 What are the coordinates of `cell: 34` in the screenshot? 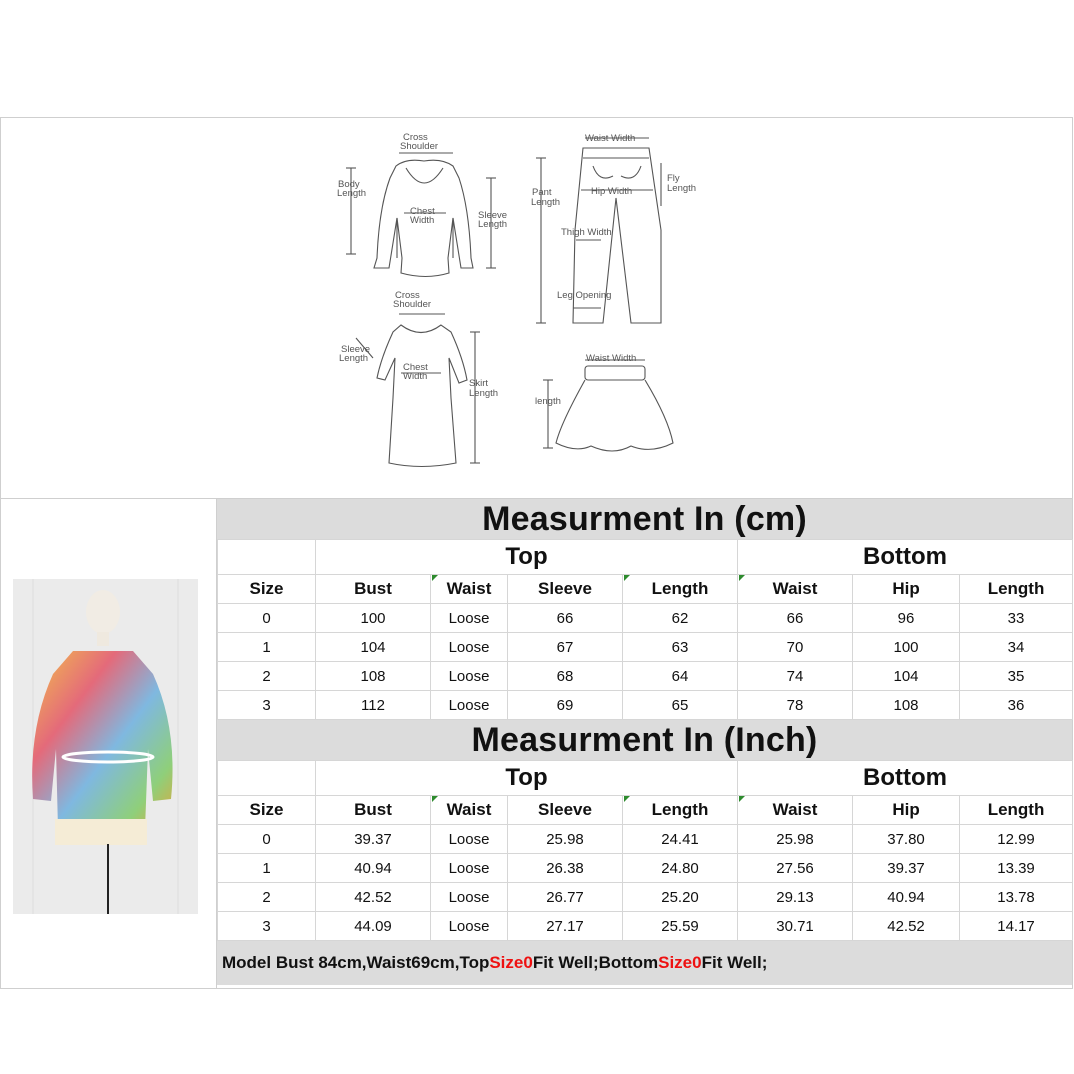 It's located at (1016, 647).